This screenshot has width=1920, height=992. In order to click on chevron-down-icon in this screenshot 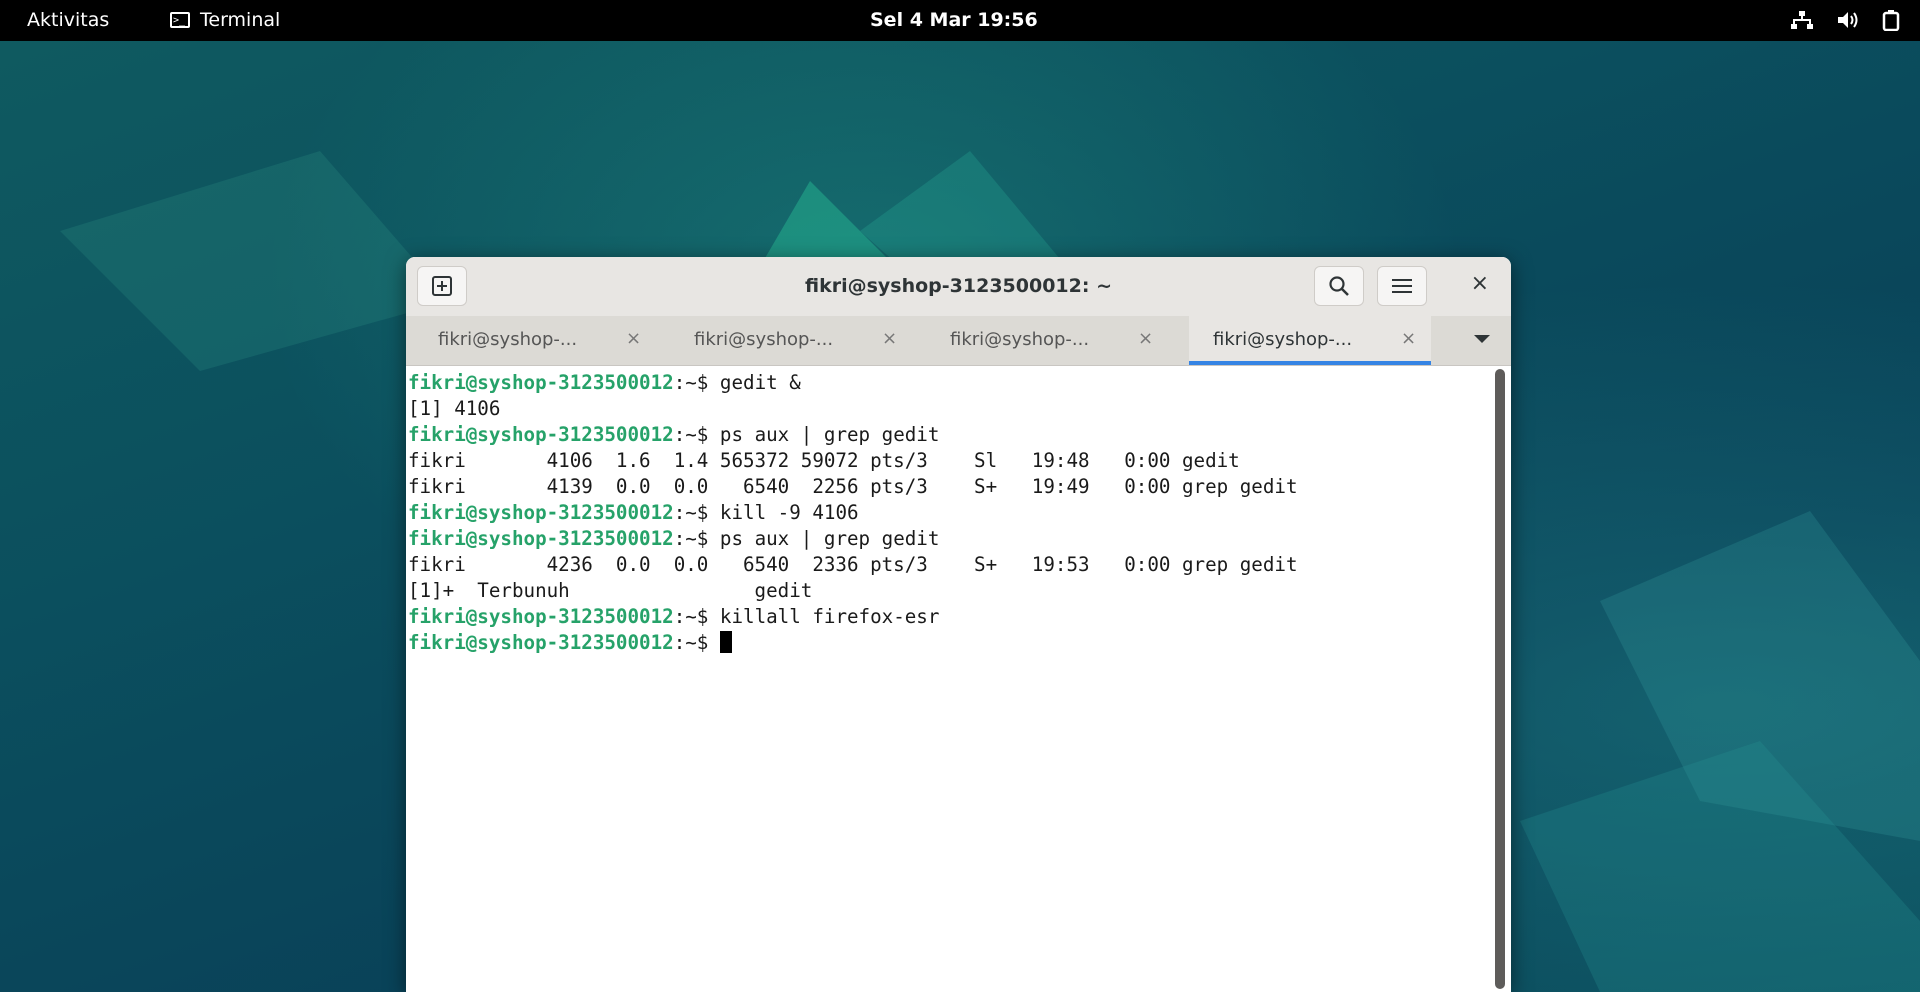, I will do `click(1482, 339)`.